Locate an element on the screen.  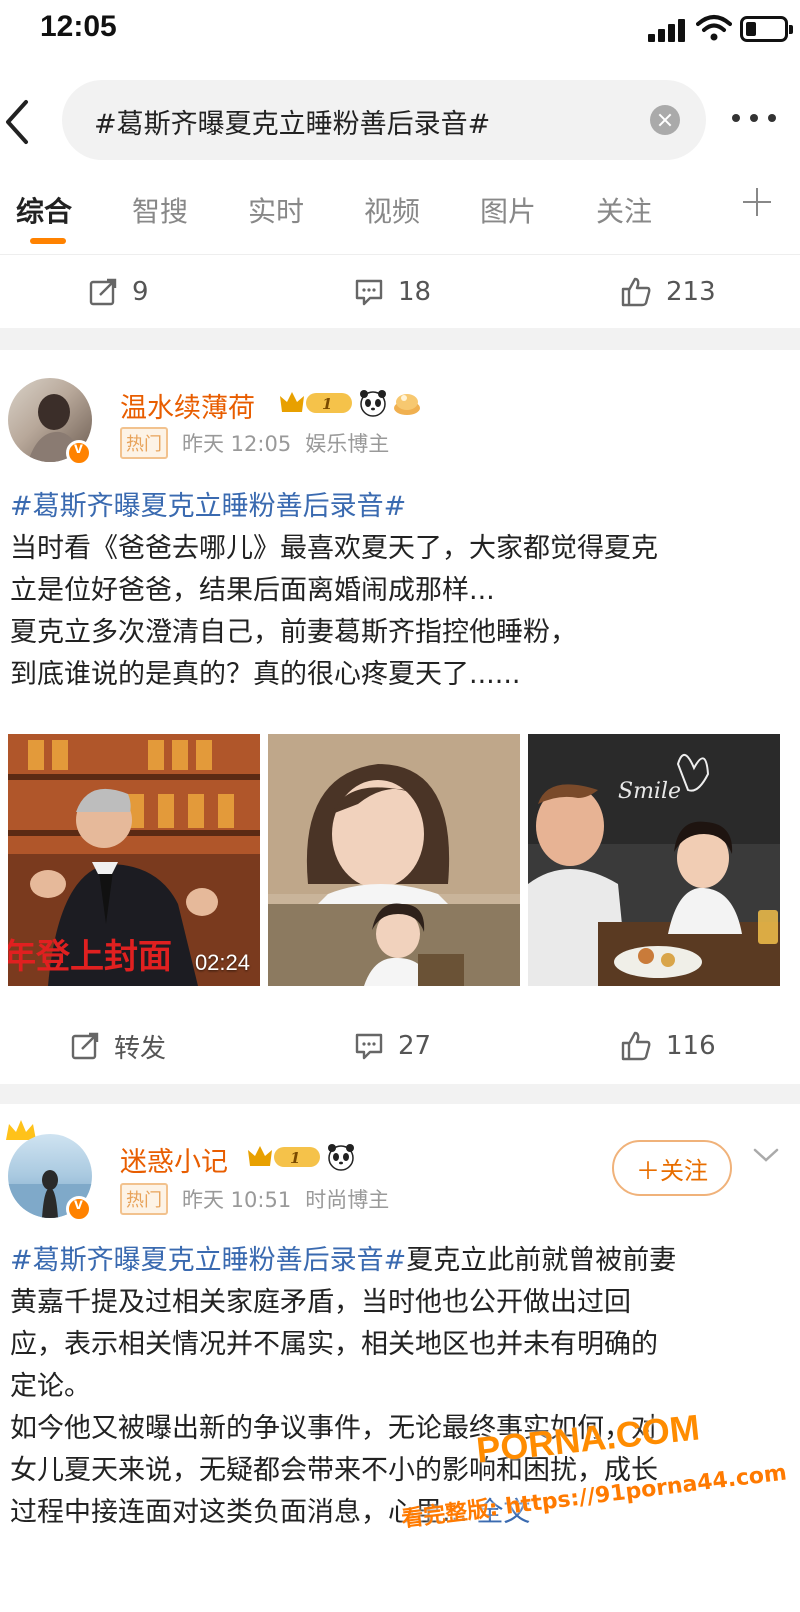
like-button: 213 is located at coordinates (668, 292).